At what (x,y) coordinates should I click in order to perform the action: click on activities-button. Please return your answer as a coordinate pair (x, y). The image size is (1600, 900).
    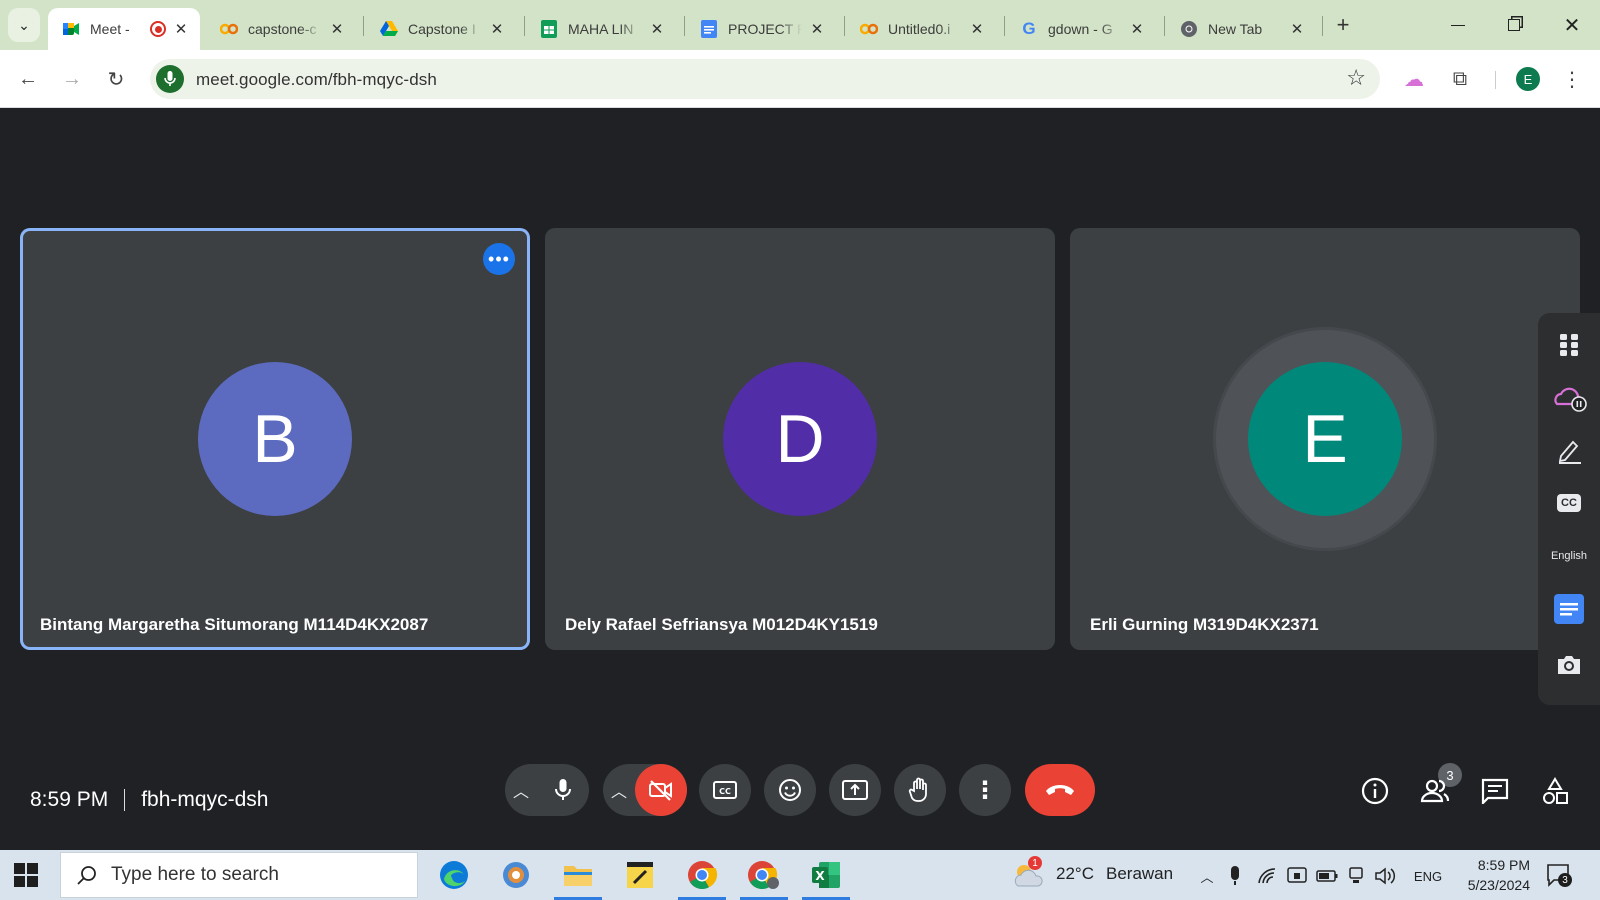
    Looking at the image, I should click on (1555, 791).